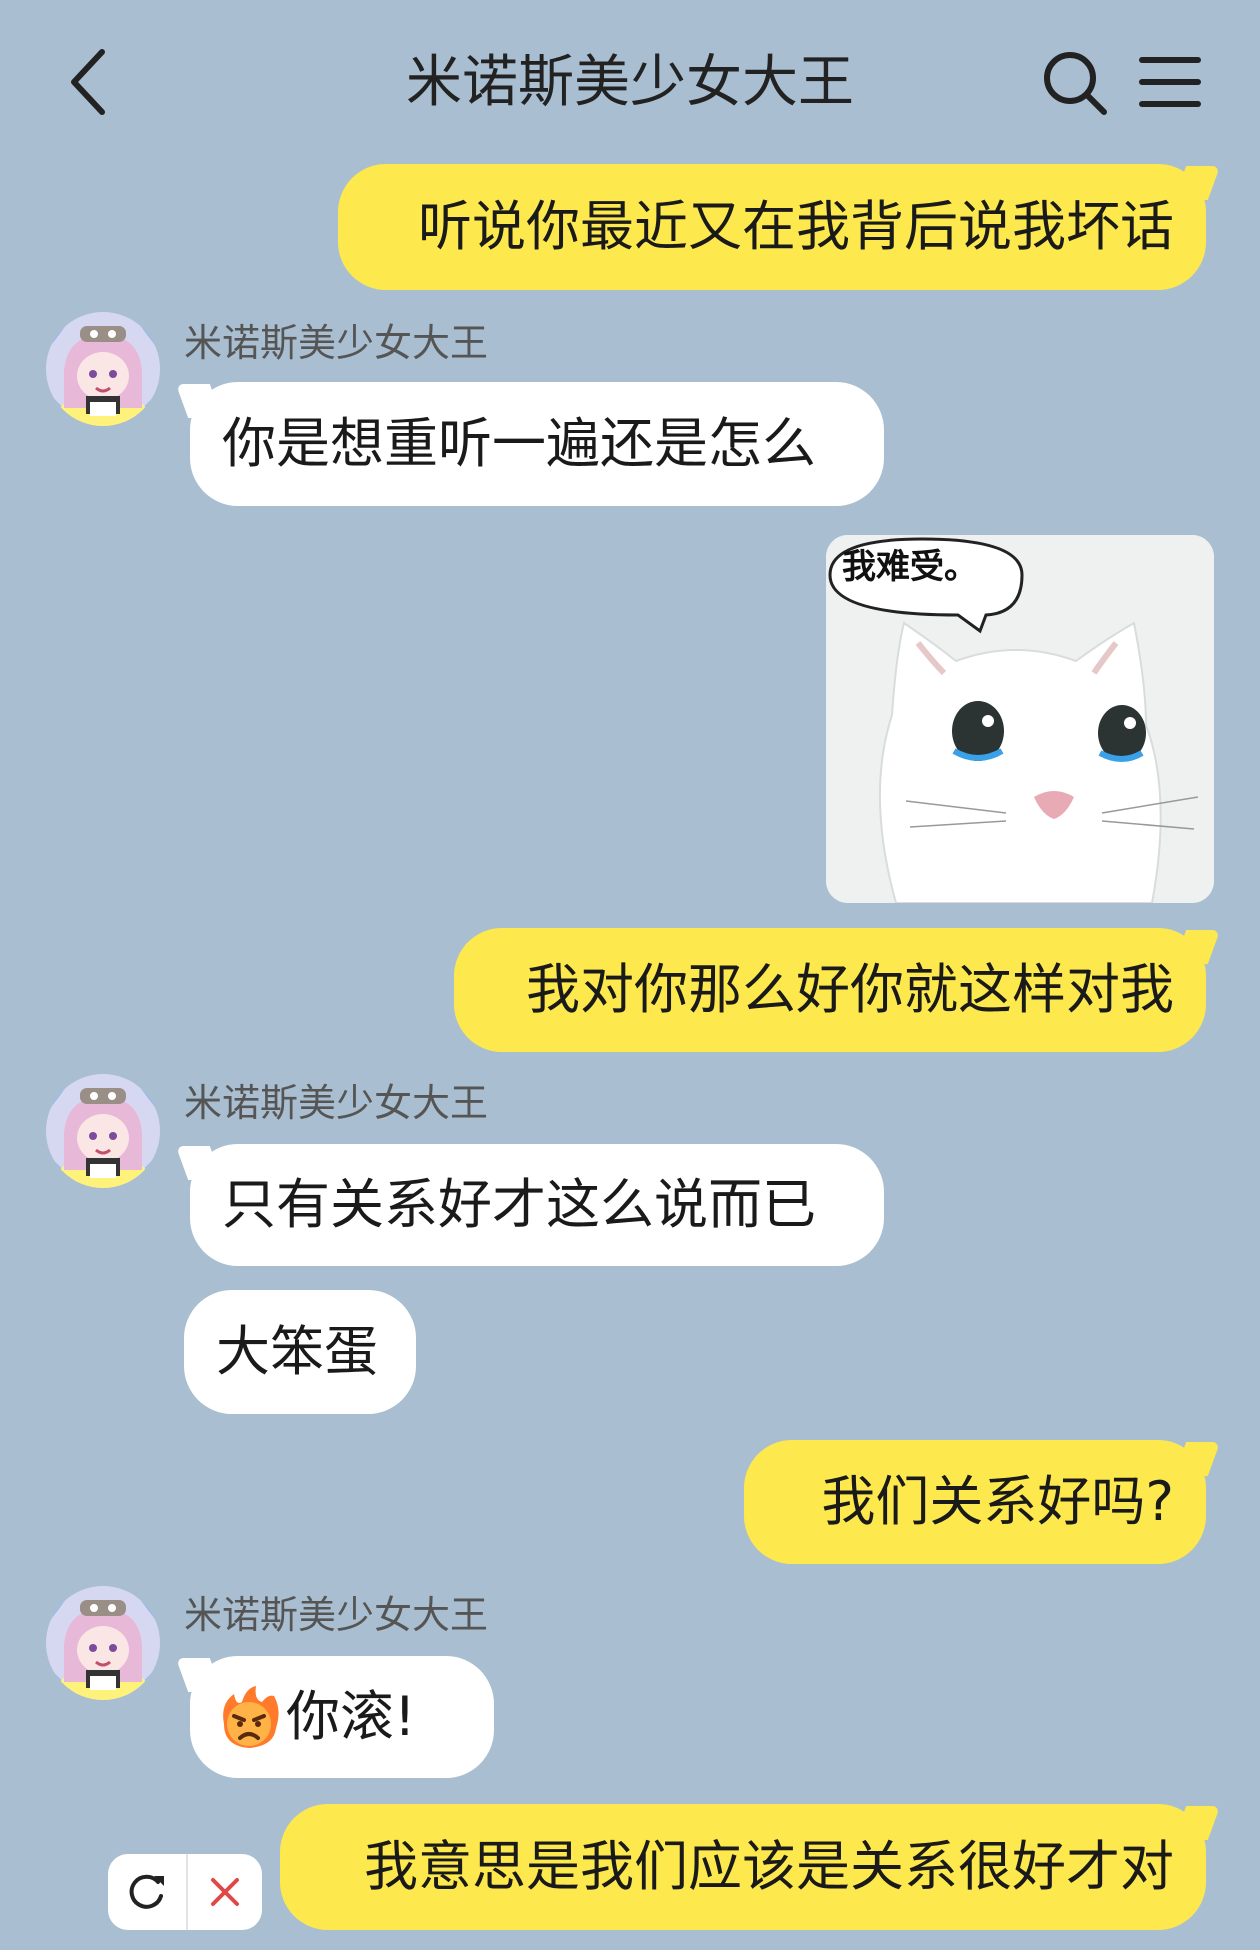 The height and width of the screenshot is (1950, 1260). Describe the element at coordinates (850, 989) in the screenshot. I see `message-text: 我对你那么好你就这样对我` at that location.